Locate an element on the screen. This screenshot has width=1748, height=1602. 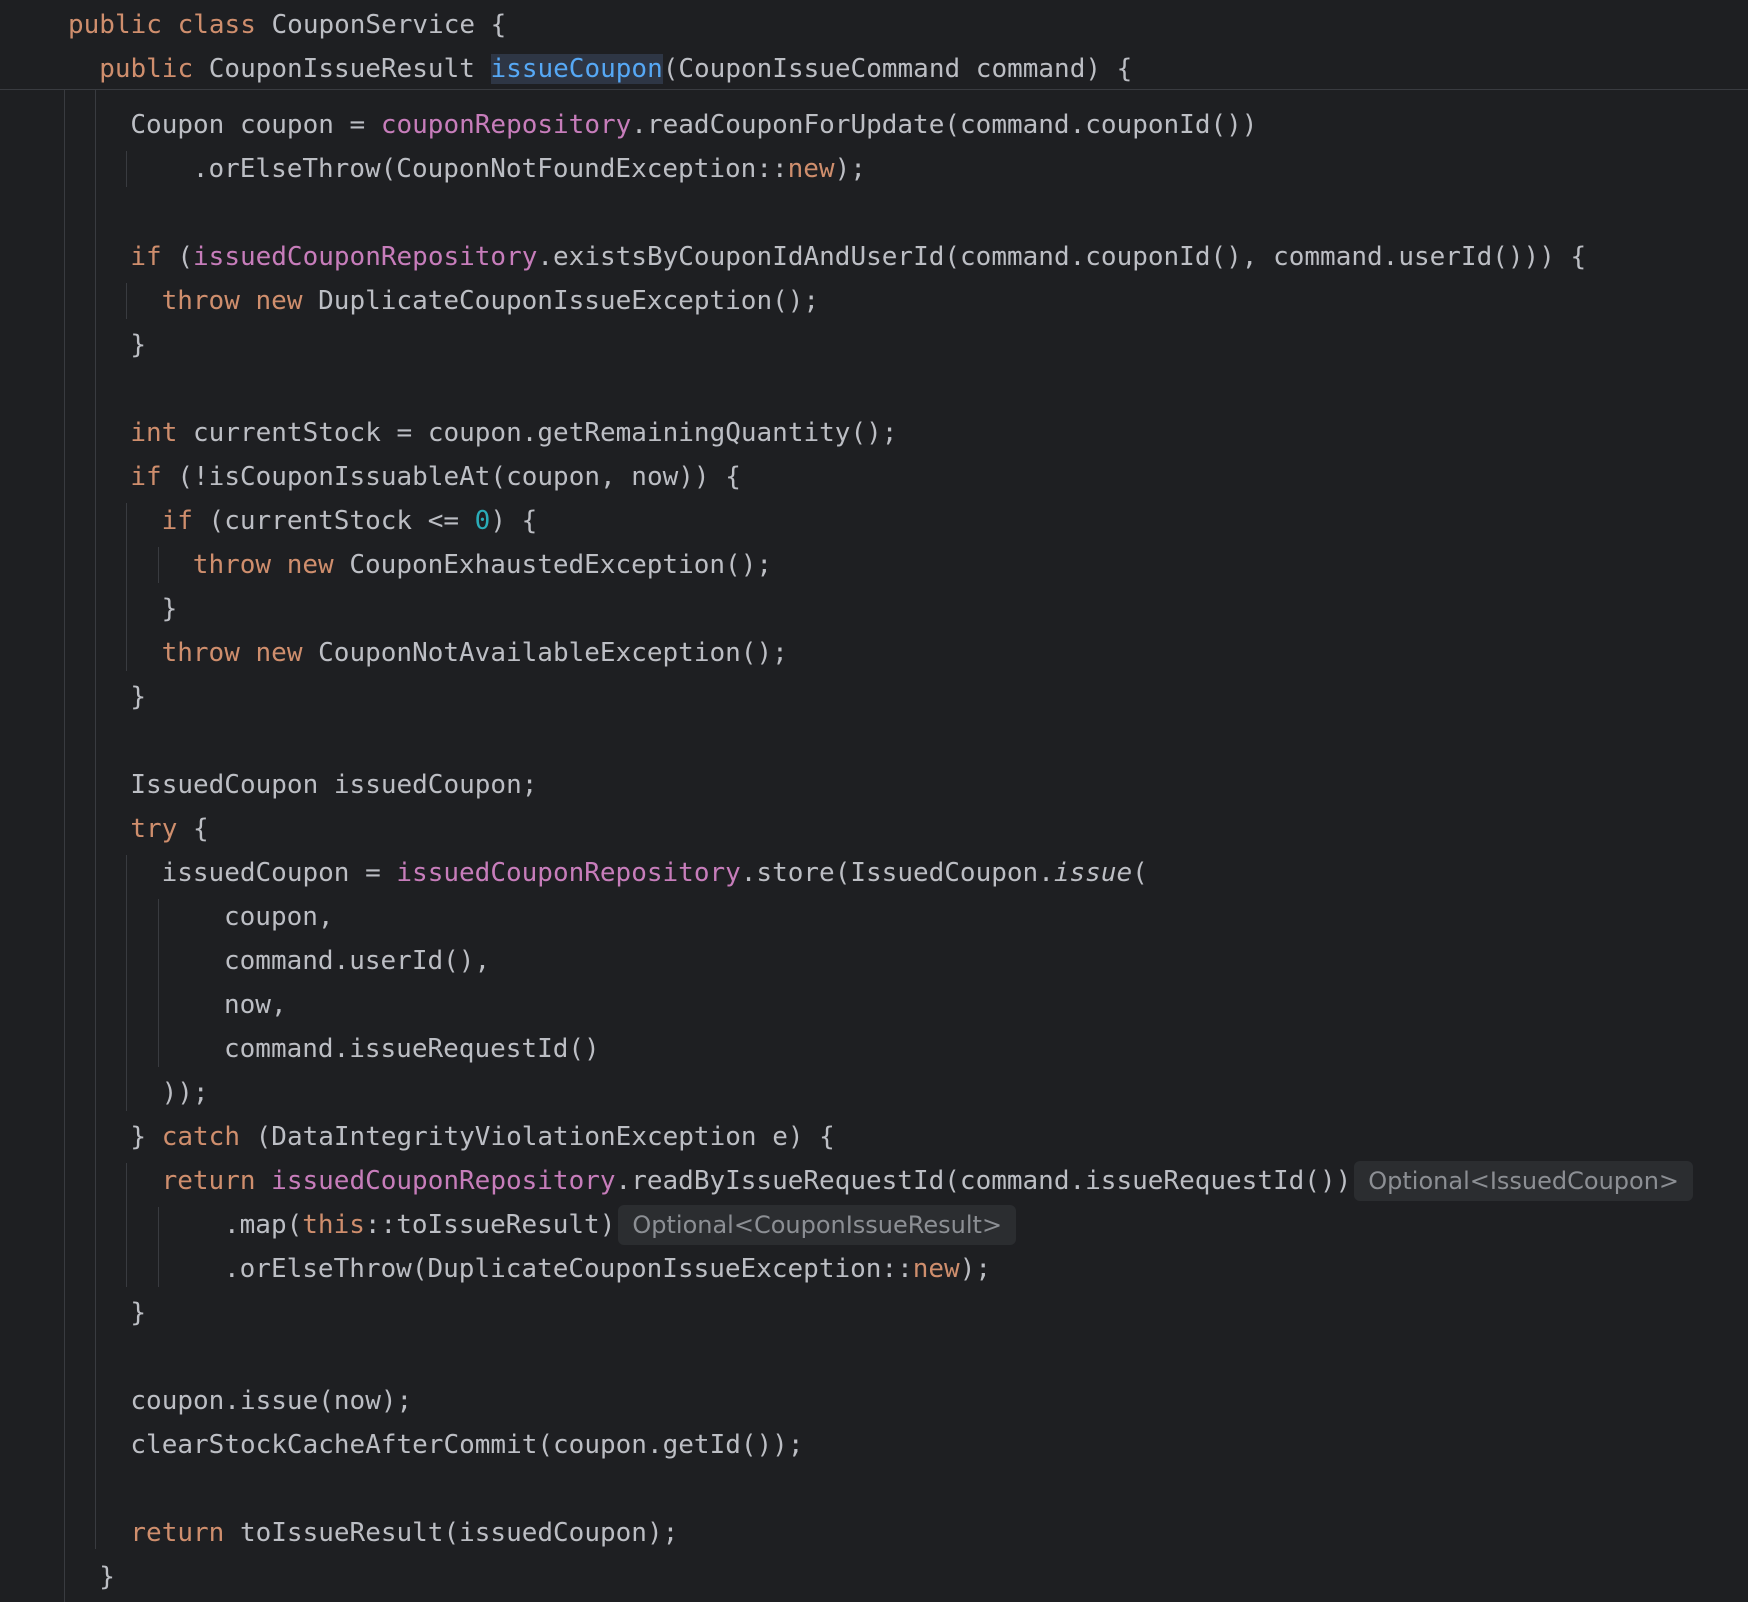
code-token: coupon, is located at coordinates (279, 917).